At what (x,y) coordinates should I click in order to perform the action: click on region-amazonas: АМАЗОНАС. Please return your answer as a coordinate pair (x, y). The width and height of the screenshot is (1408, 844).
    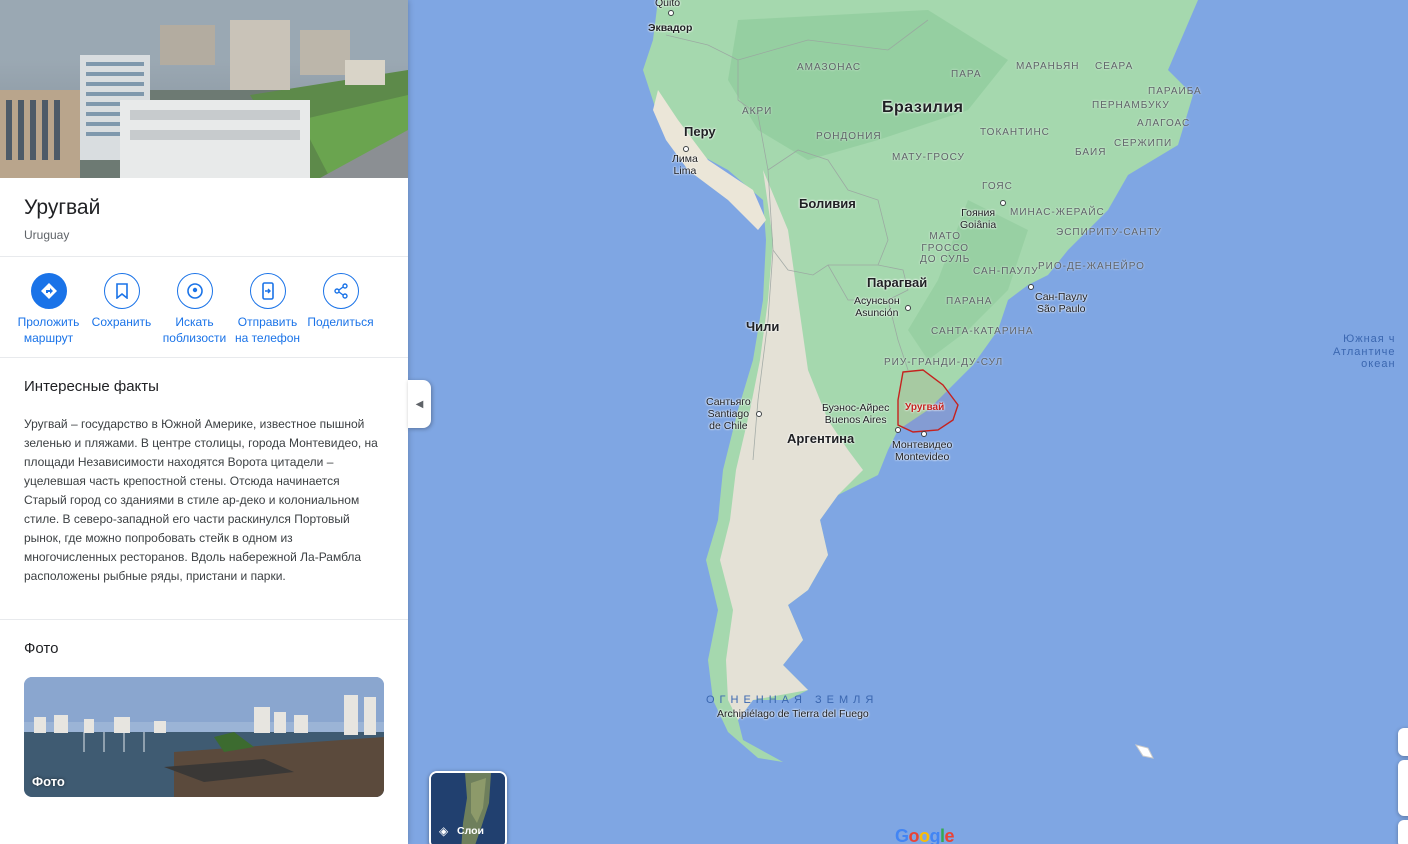
    Looking at the image, I should click on (829, 67).